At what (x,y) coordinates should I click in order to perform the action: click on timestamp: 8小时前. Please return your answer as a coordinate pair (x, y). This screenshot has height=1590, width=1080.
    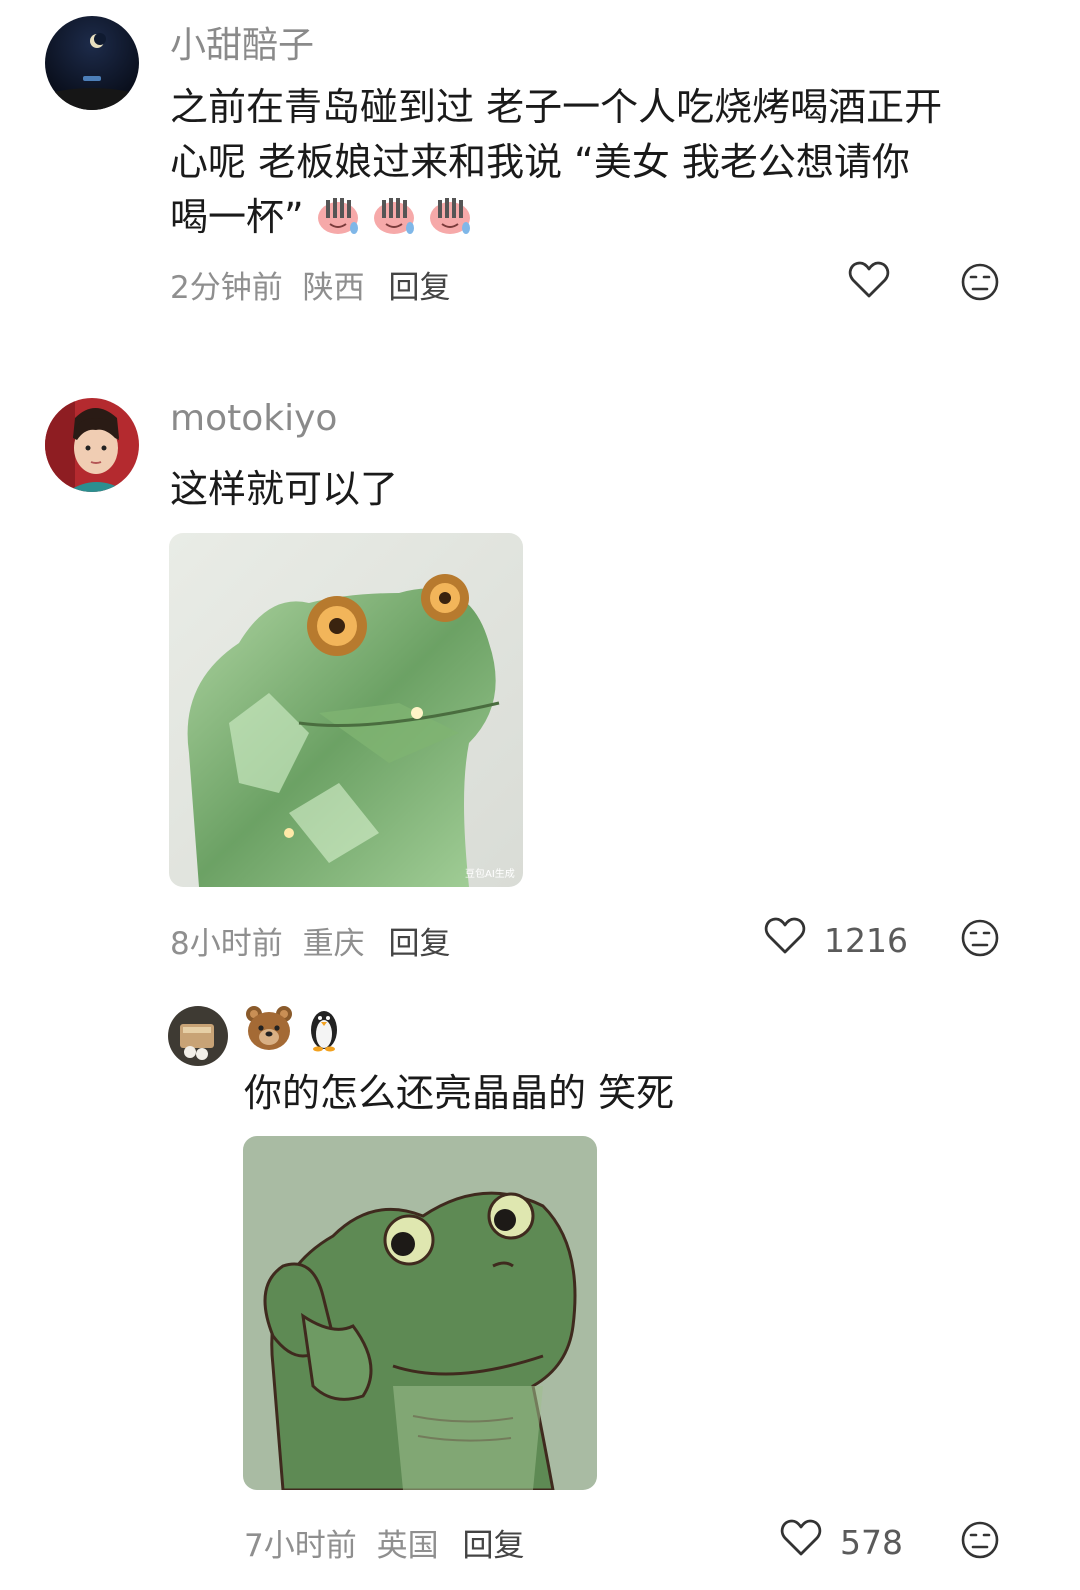
    Looking at the image, I should click on (226, 944).